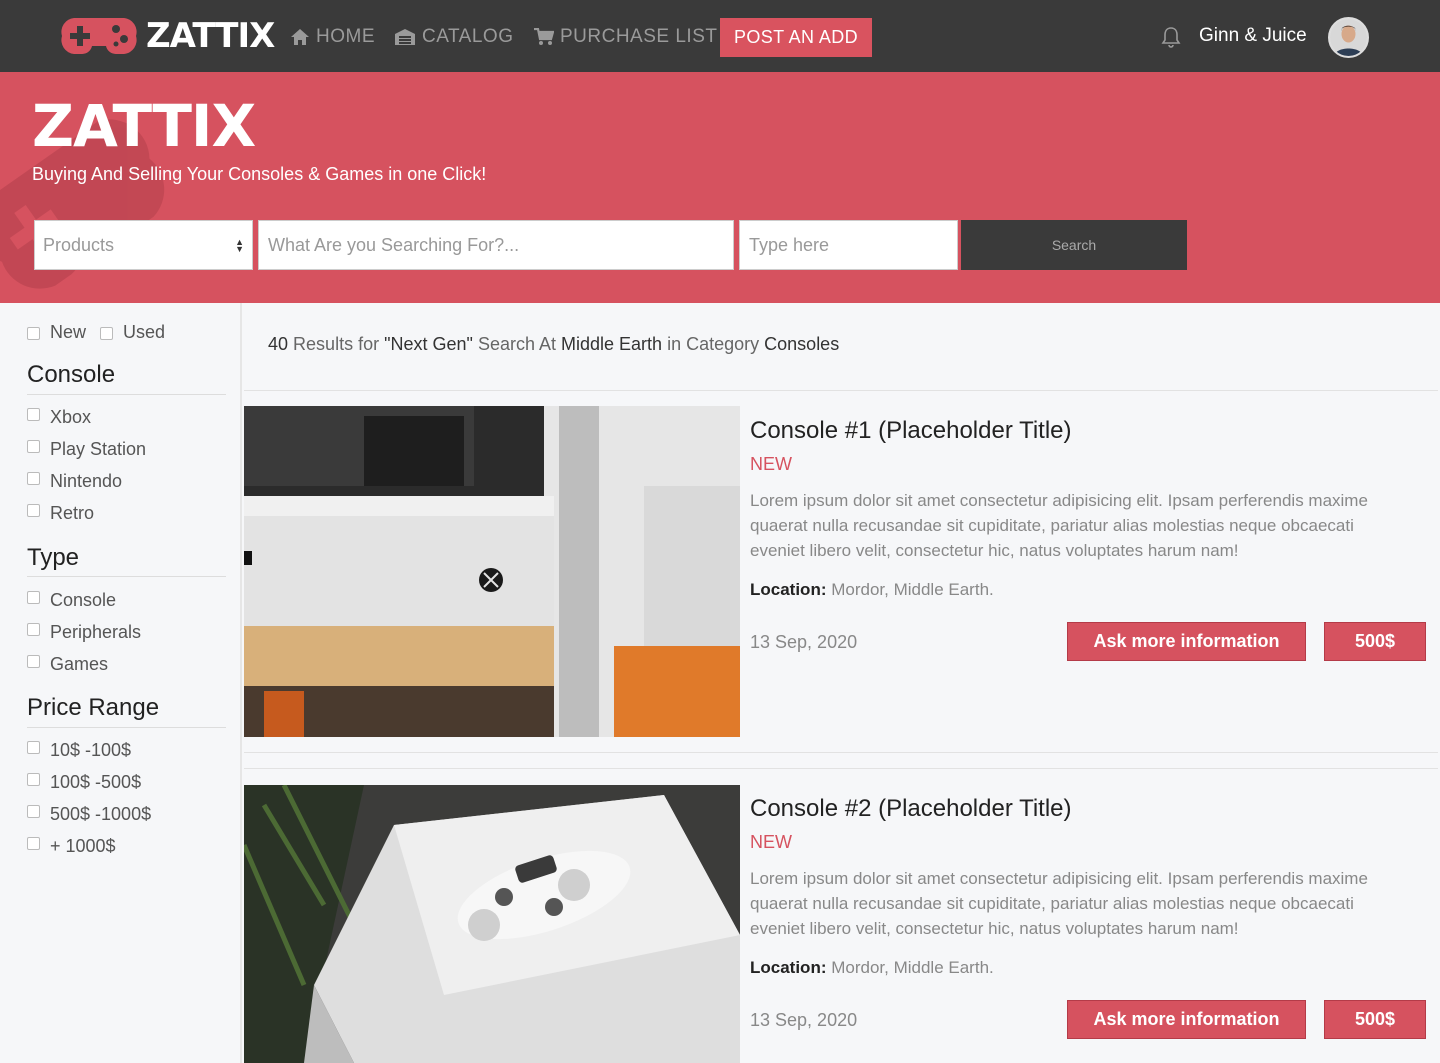  What do you see at coordinates (1074, 245) in the screenshot?
I see `search-button: Search` at bounding box center [1074, 245].